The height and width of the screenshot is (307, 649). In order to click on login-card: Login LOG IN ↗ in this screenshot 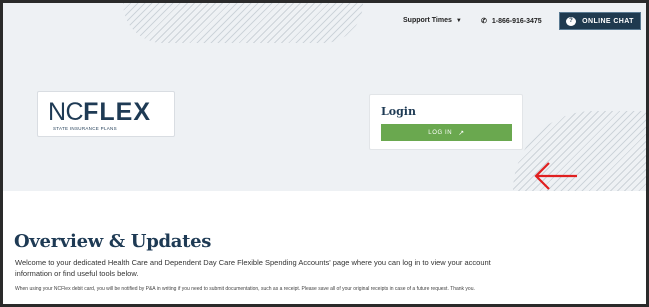, I will do `click(446, 122)`.